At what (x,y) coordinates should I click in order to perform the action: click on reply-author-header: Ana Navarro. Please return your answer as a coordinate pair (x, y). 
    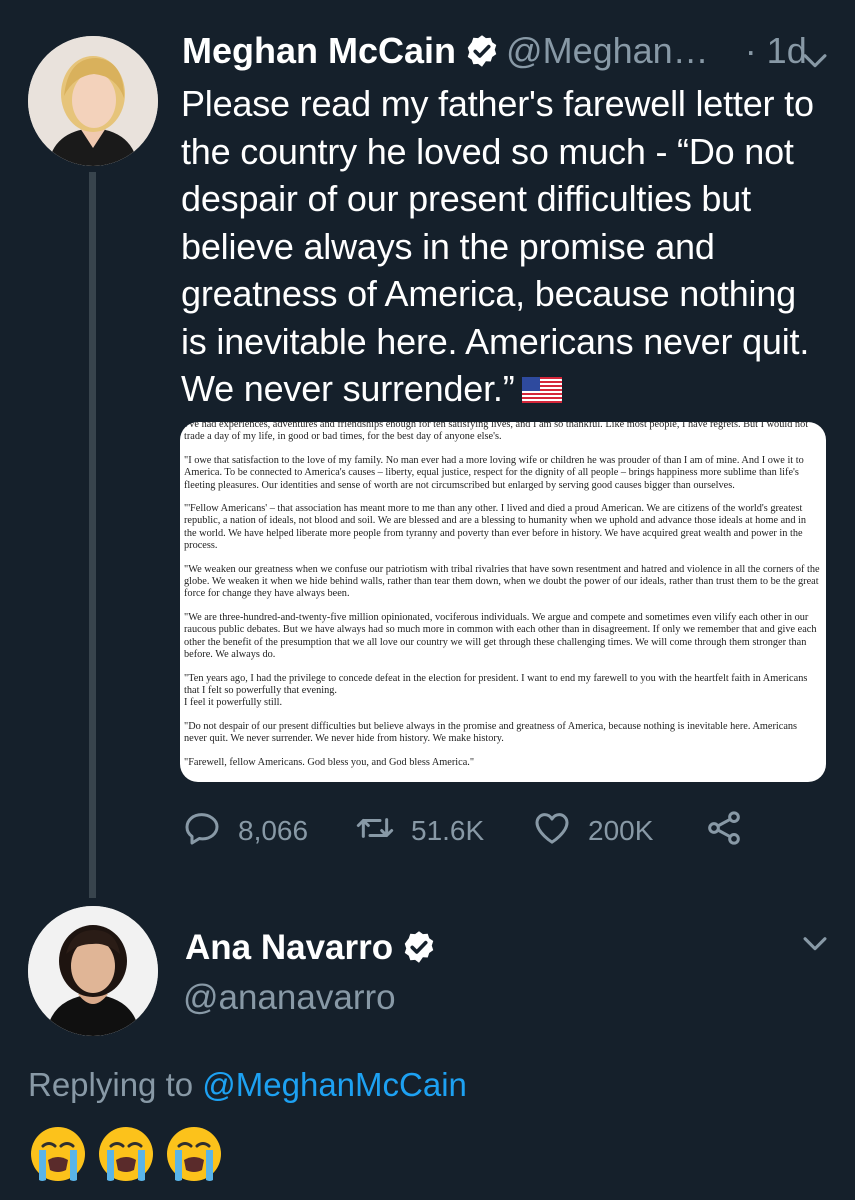
    Looking at the image, I should click on (314, 948).